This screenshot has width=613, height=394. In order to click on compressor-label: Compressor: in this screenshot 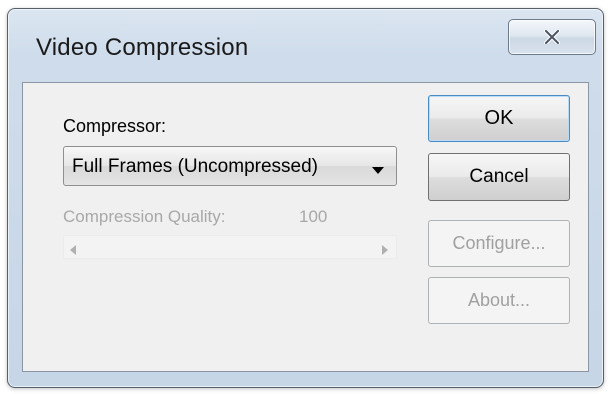, I will do `click(115, 126)`.